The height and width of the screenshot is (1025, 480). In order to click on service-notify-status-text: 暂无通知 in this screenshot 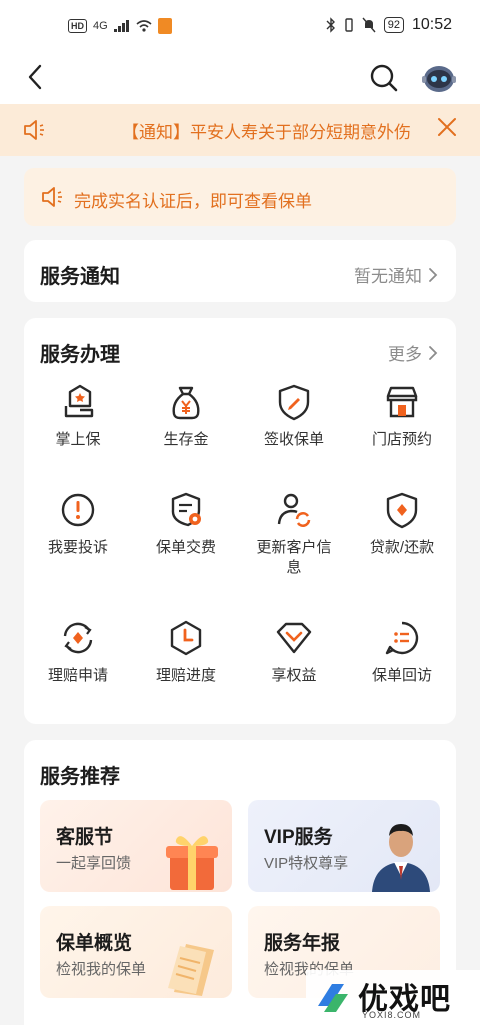, I will do `click(388, 276)`.